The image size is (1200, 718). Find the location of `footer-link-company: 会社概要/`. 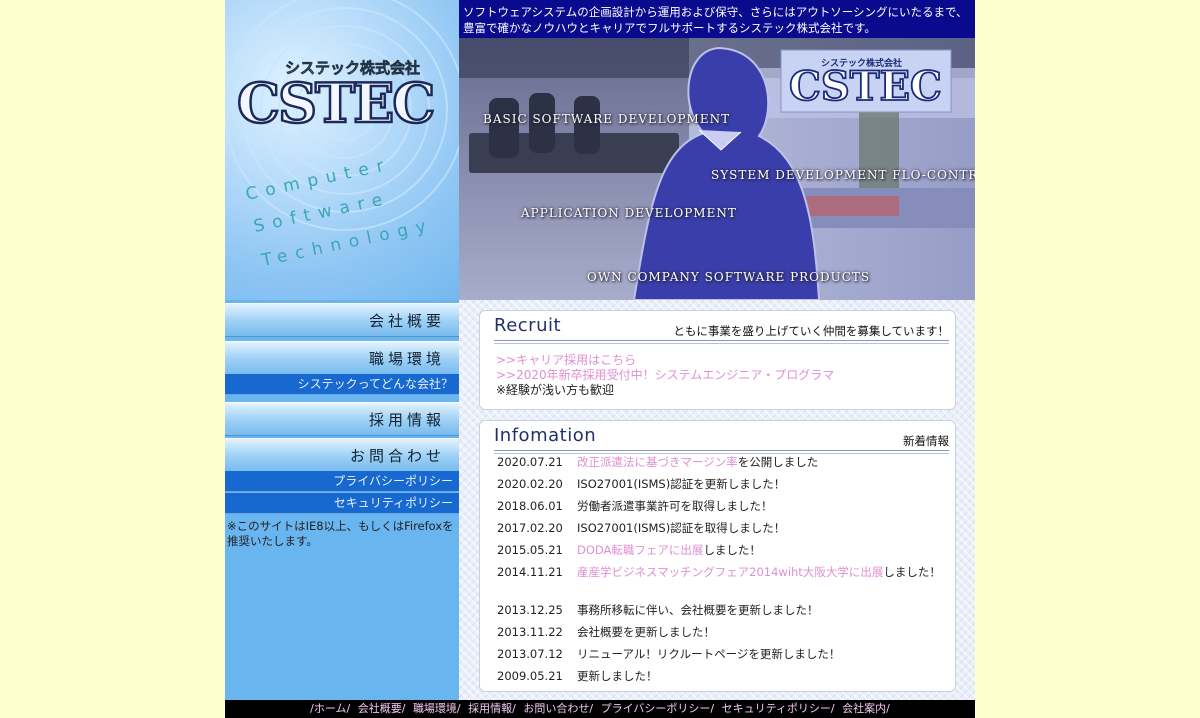

footer-link-company: 会社概要/ is located at coordinates (382, 708).